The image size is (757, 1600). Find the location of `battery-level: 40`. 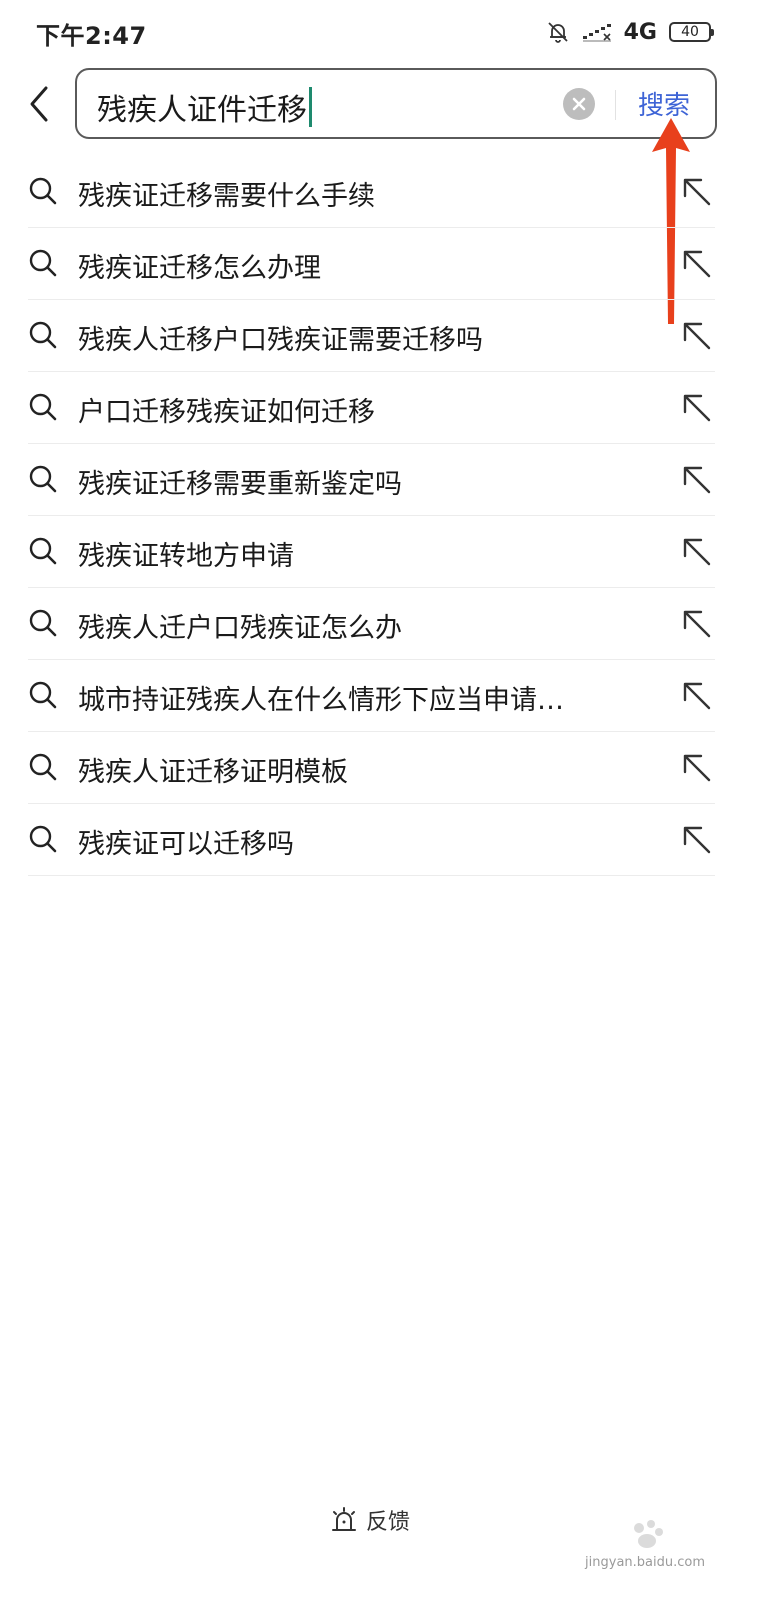

battery-level: 40 is located at coordinates (690, 32).